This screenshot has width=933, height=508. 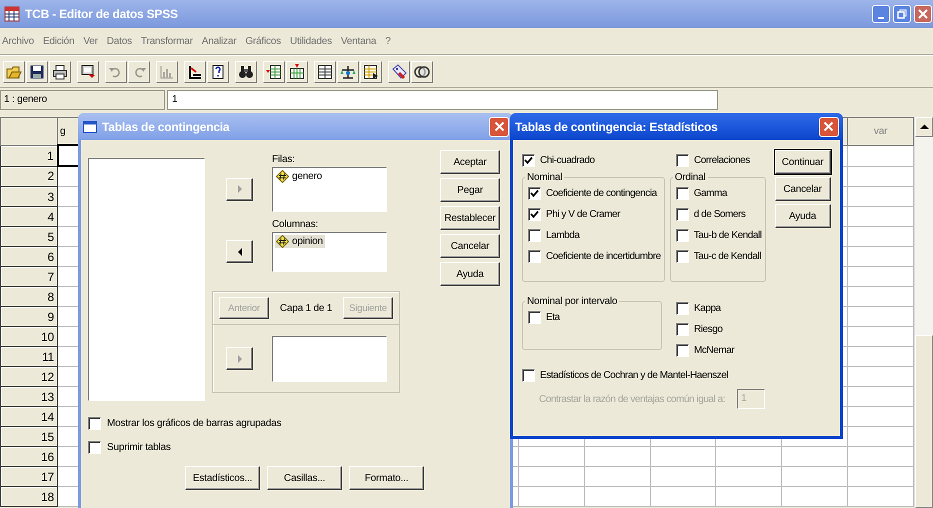 What do you see at coordinates (29, 436) in the screenshot?
I see `row-number: 15` at bounding box center [29, 436].